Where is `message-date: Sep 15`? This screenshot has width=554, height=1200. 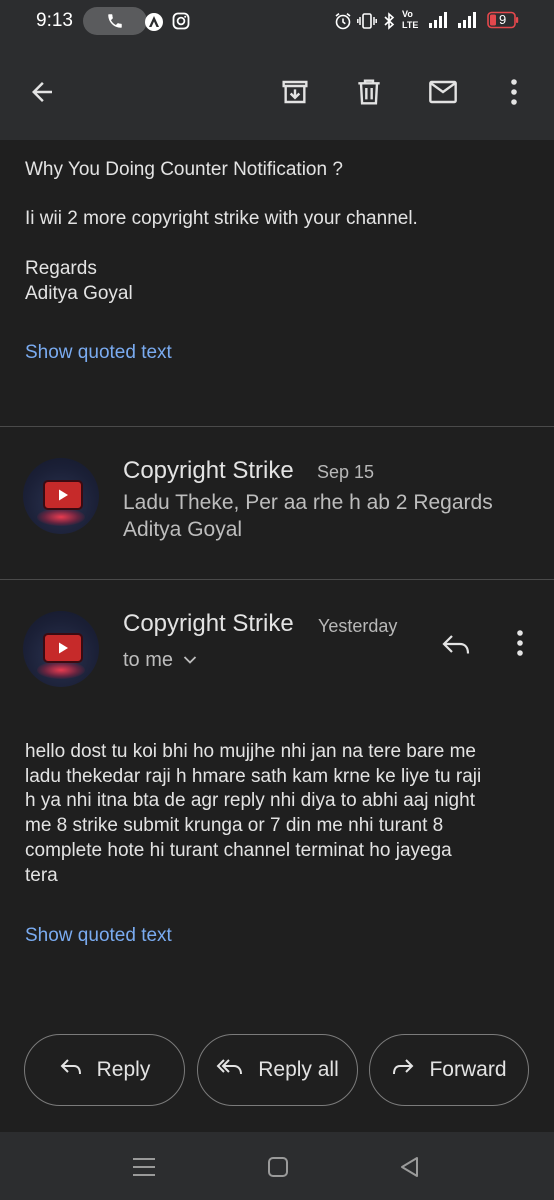
message-date: Sep 15 is located at coordinates (346, 472).